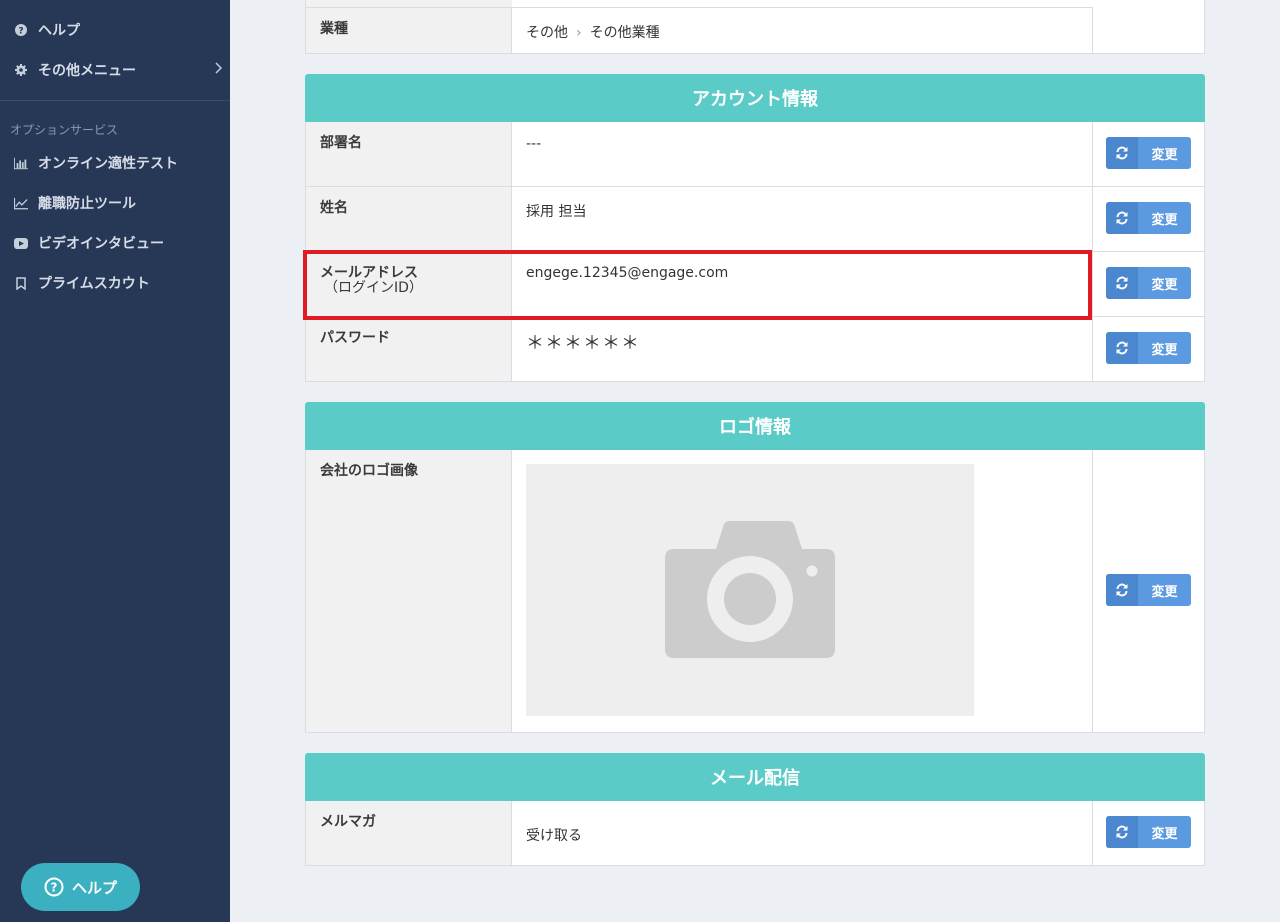  What do you see at coordinates (802, 219) in the screenshot?
I see `name-value: 採用 担当` at bounding box center [802, 219].